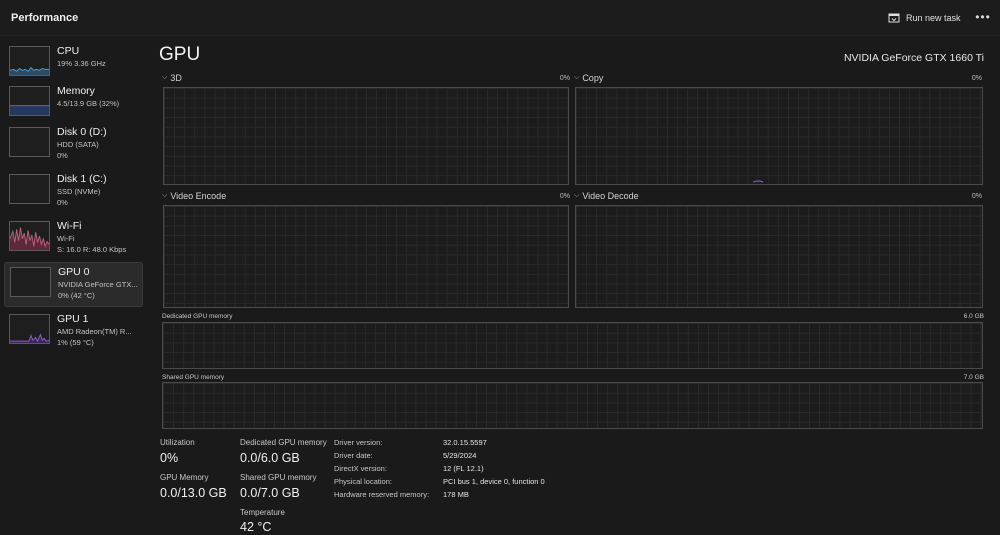 Image resolution: width=1000 pixels, height=535 pixels. What do you see at coordinates (463, 468) in the screenshot?
I see `directx-version-value: 12 (FL 12.1)` at bounding box center [463, 468].